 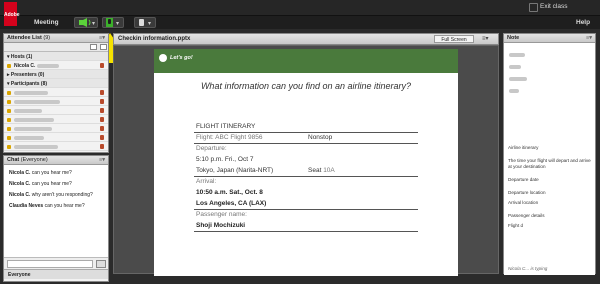 I want to click on send-icon, so click(x=101, y=264).